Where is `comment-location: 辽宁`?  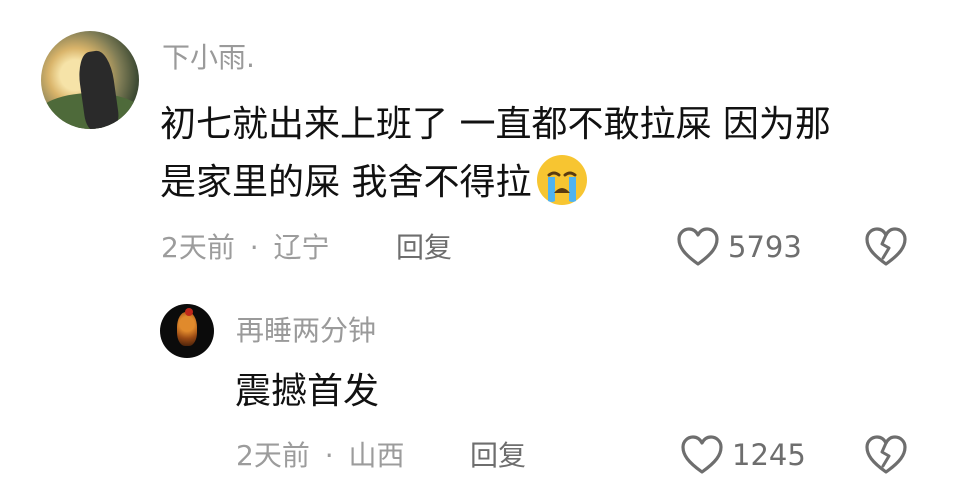
comment-location: 辽宁 is located at coordinates (301, 247).